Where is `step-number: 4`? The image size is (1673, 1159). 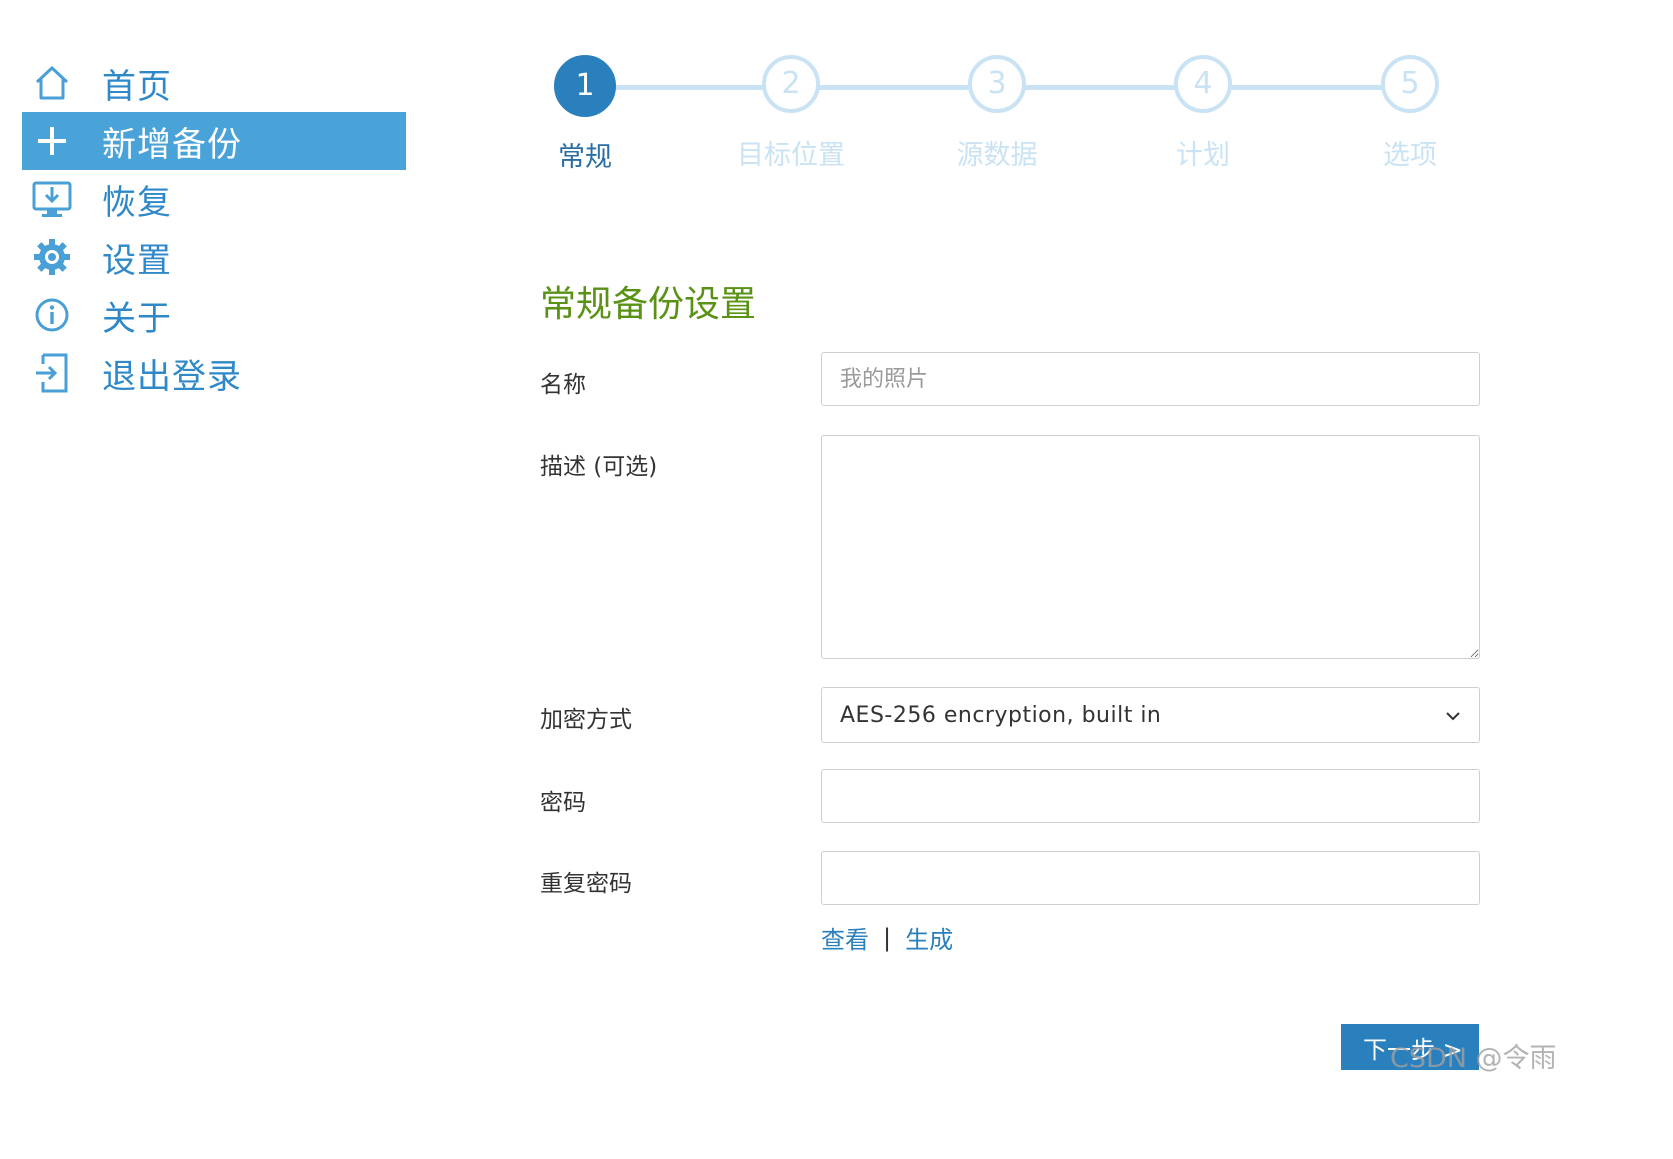 step-number: 4 is located at coordinates (1203, 84).